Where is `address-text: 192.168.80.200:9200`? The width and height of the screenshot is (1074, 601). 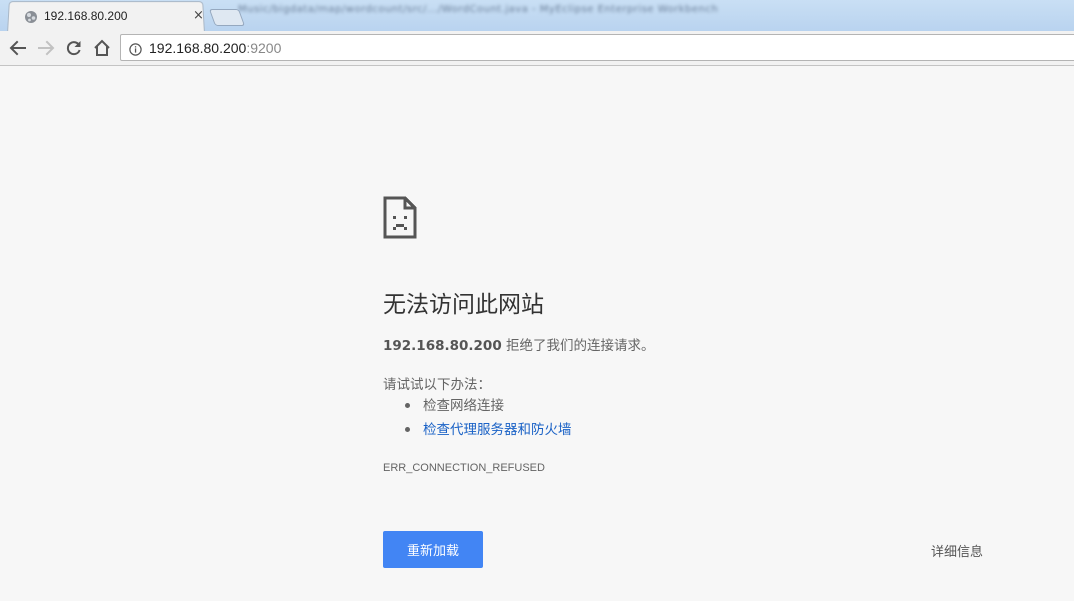
address-text: 192.168.80.200:9200 is located at coordinates (215, 48).